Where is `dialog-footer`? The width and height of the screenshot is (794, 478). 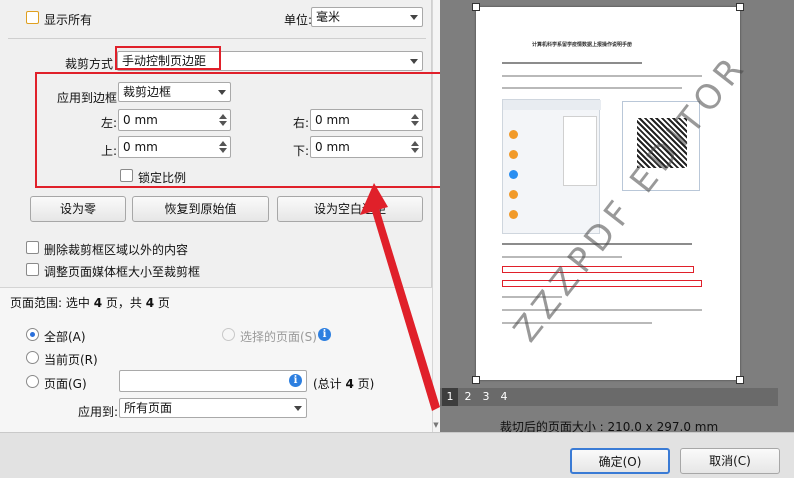
dialog-footer is located at coordinates (397, 455).